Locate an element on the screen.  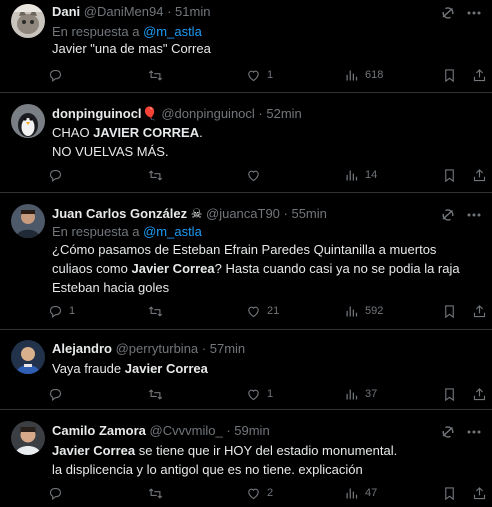
tweet-text: Javier "una de mas" Correa is located at coordinates (262, 48).